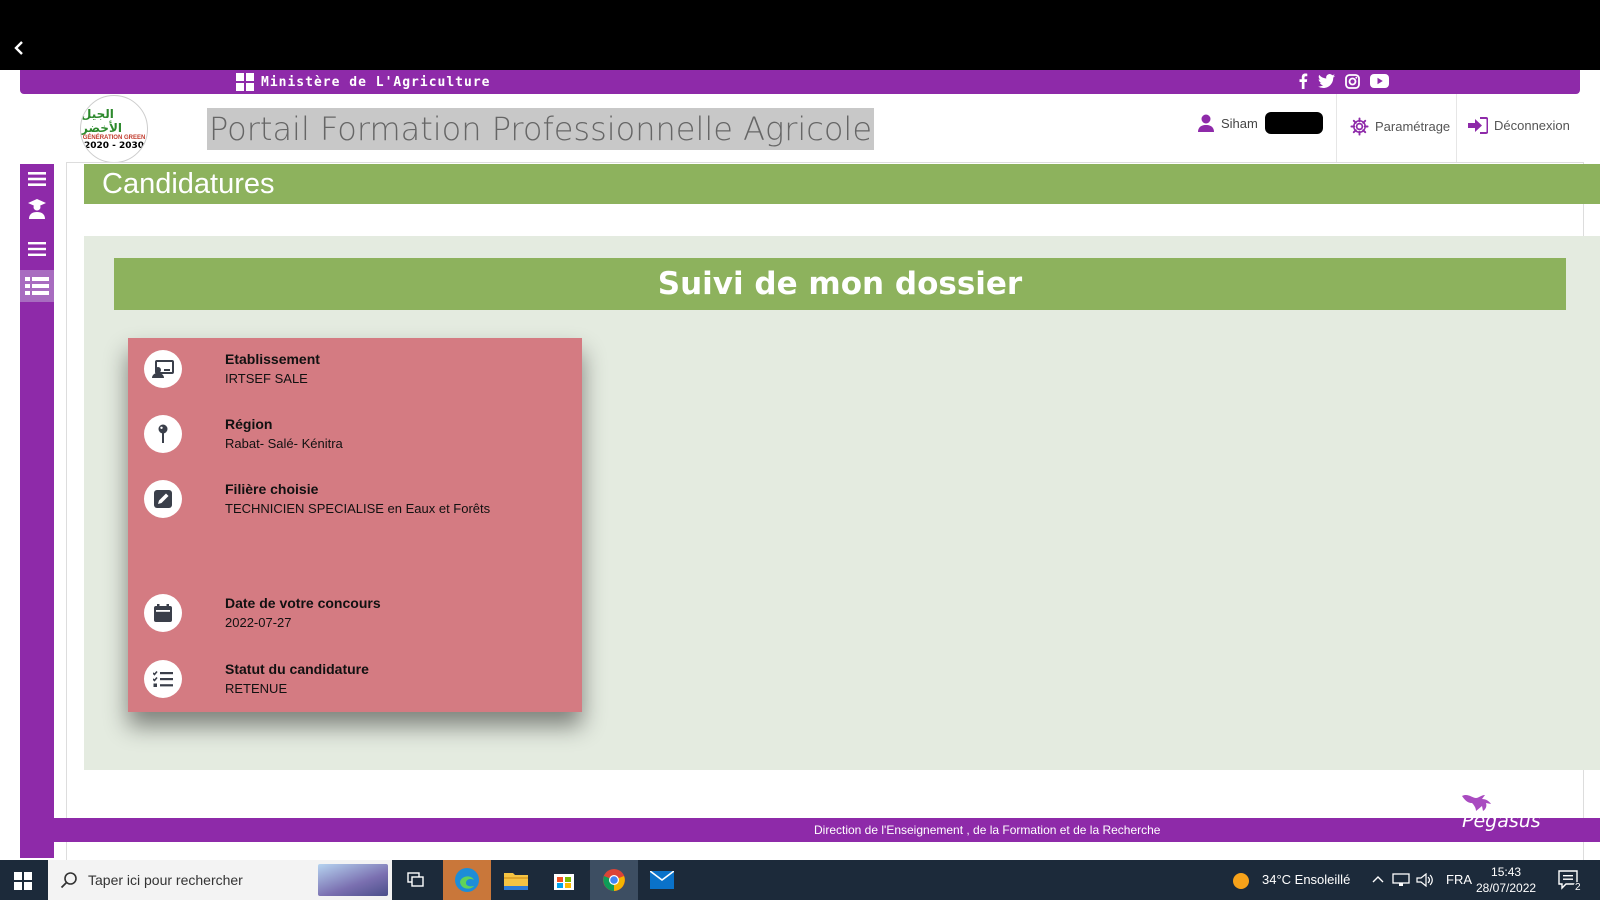 This screenshot has height=900, width=1600. What do you see at coordinates (188, 184) in the screenshot?
I see `page-title: Candidatures` at bounding box center [188, 184].